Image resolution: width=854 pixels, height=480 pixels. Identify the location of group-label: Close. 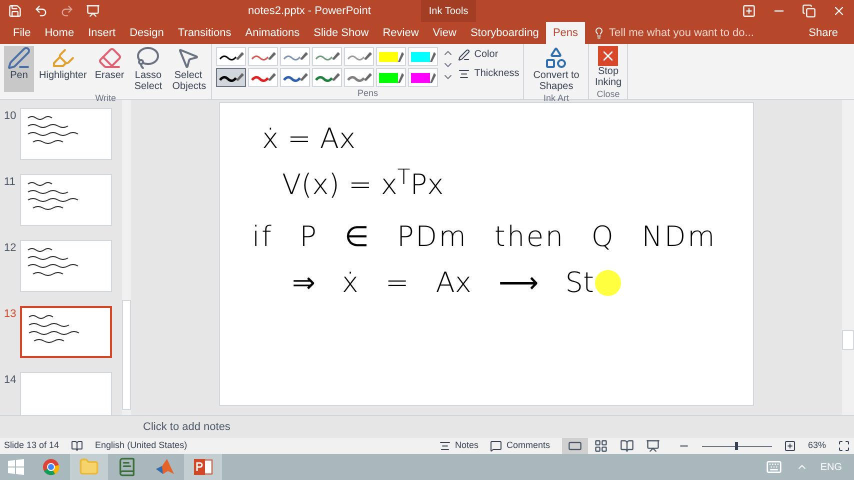
(608, 94).